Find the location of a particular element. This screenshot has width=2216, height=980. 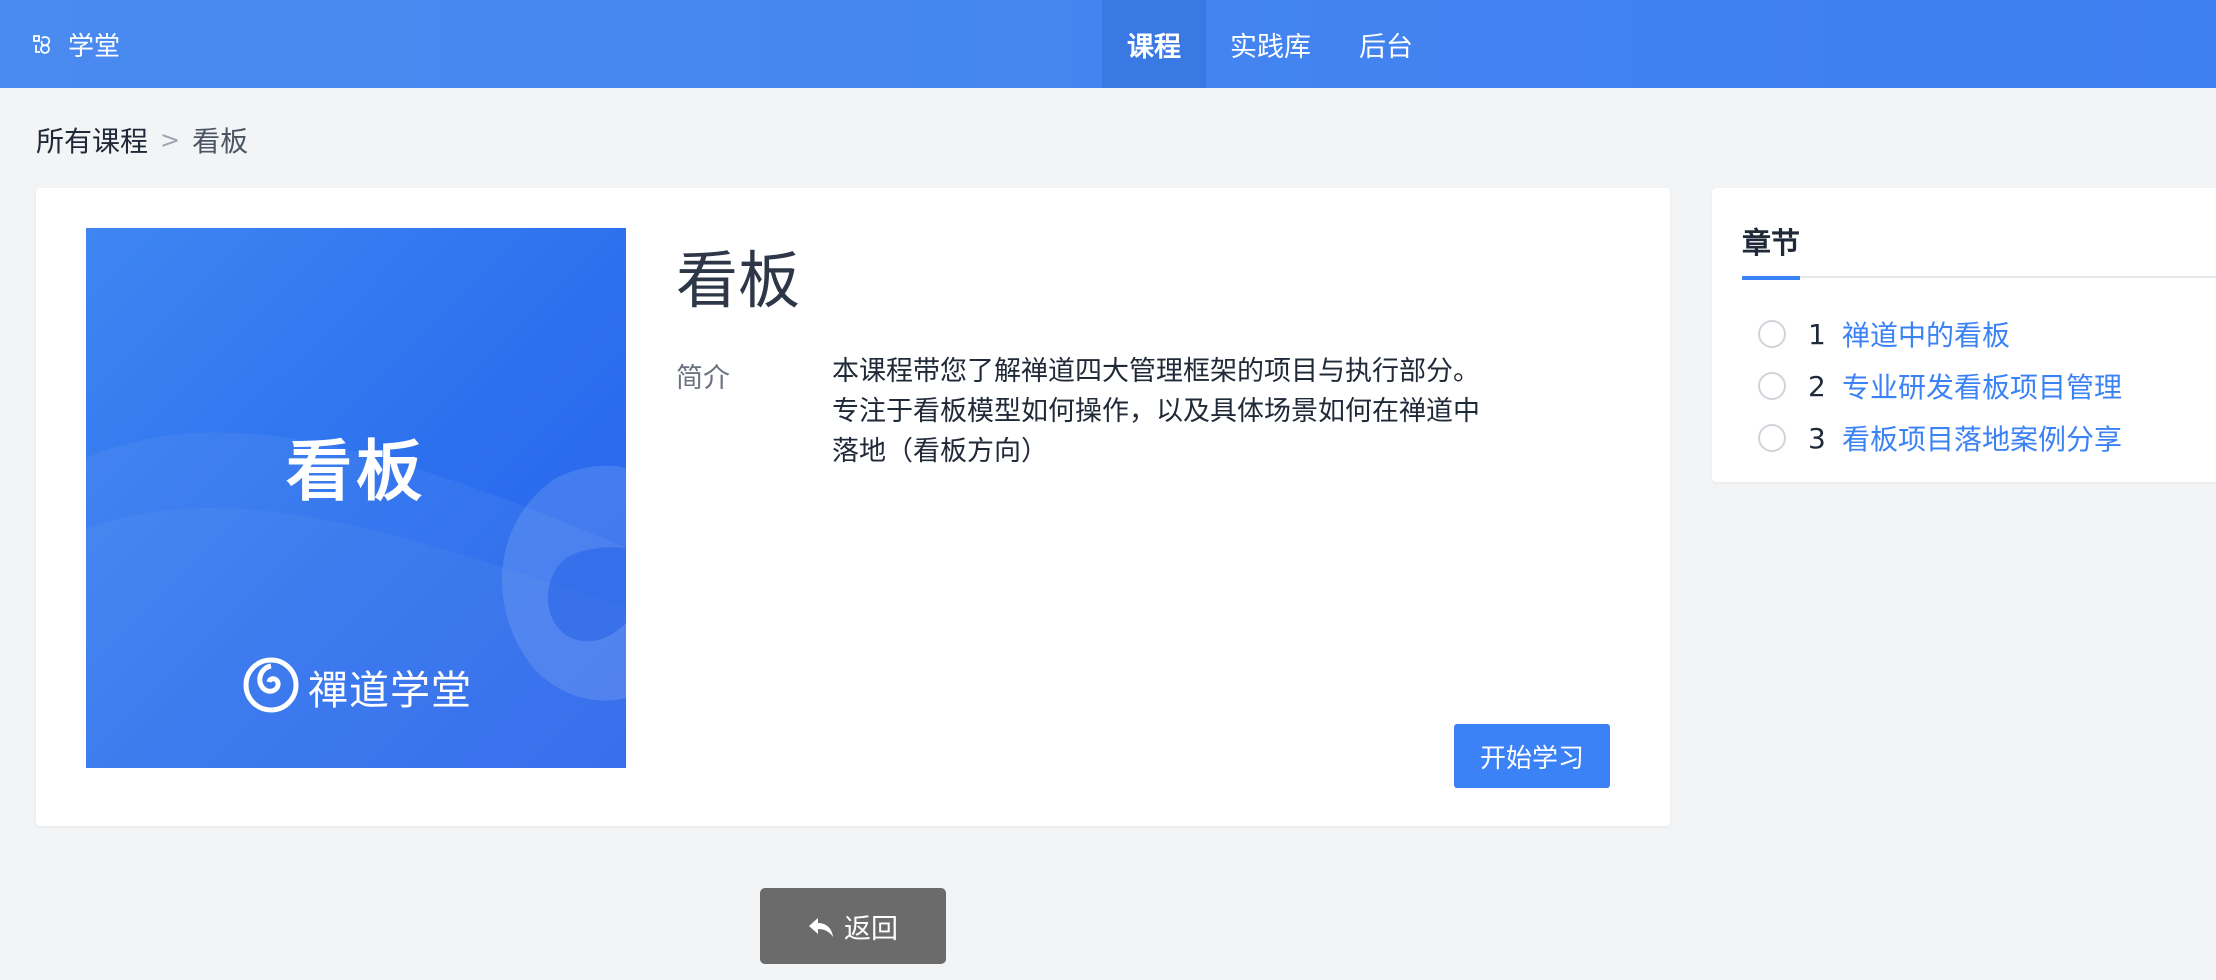

nav-admin: 后台 is located at coordinates (1386, 44).